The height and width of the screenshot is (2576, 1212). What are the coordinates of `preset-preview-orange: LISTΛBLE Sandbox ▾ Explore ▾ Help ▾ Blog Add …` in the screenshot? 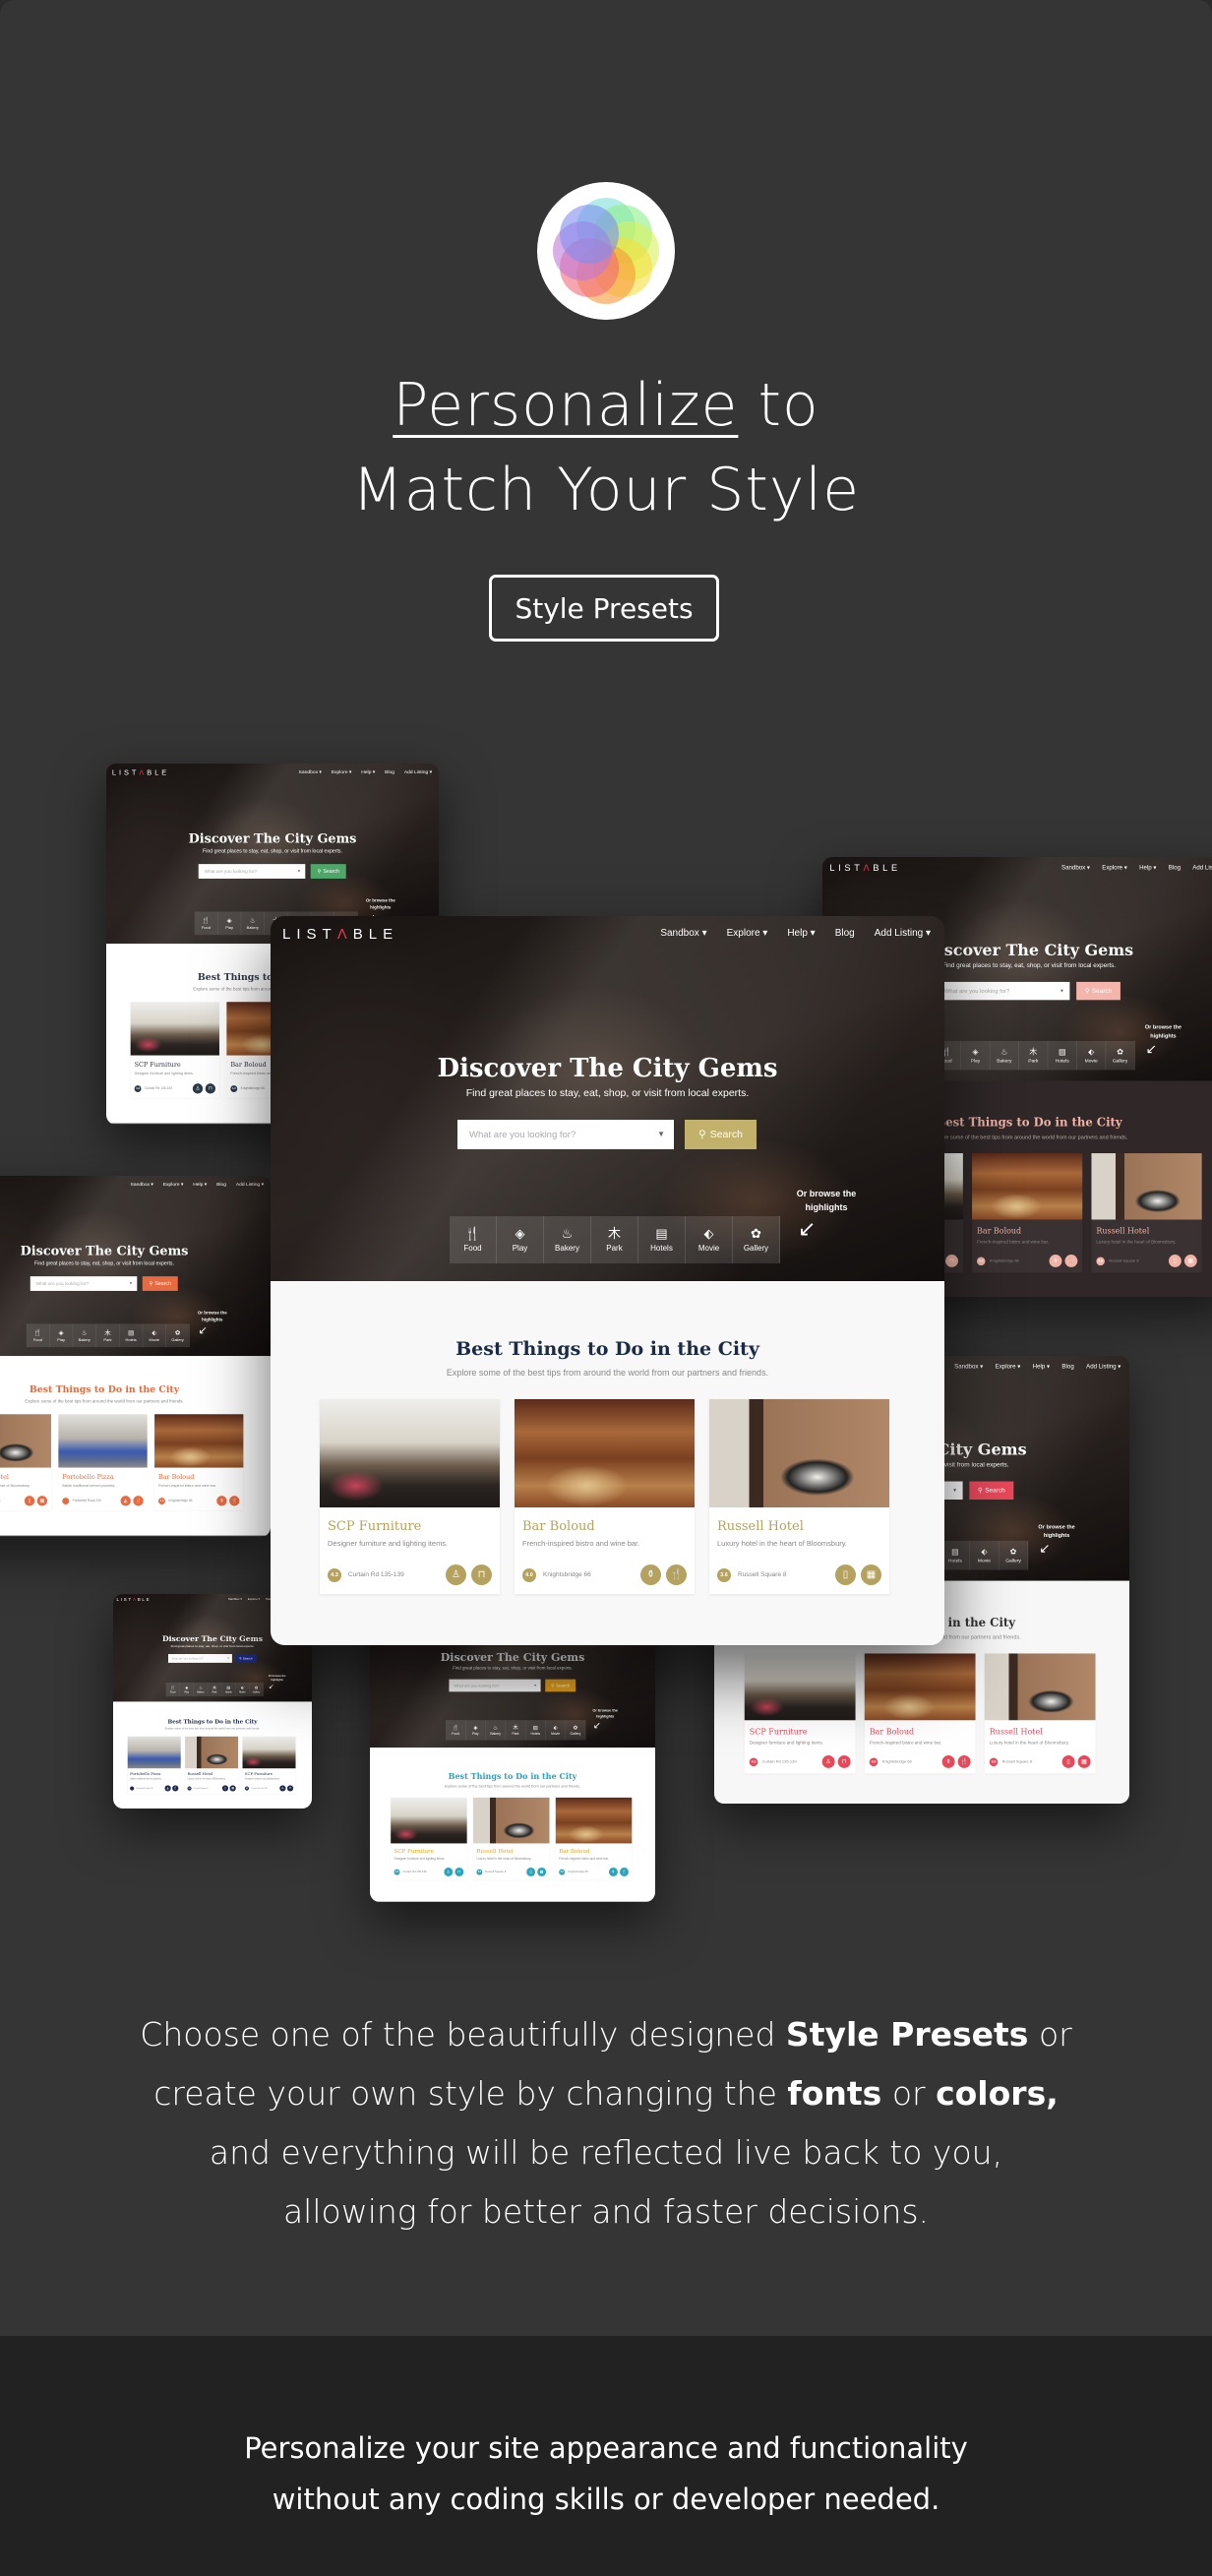 It's located at (136, 1356).